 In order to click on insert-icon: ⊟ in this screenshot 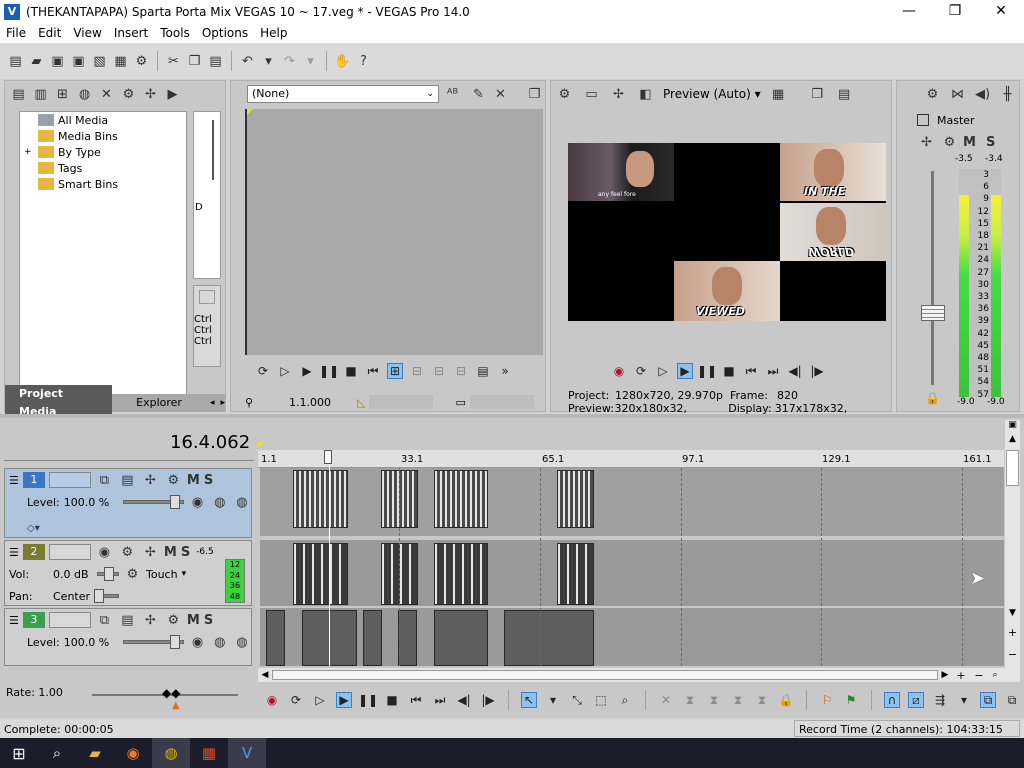, I will do `click(417, 371)`.